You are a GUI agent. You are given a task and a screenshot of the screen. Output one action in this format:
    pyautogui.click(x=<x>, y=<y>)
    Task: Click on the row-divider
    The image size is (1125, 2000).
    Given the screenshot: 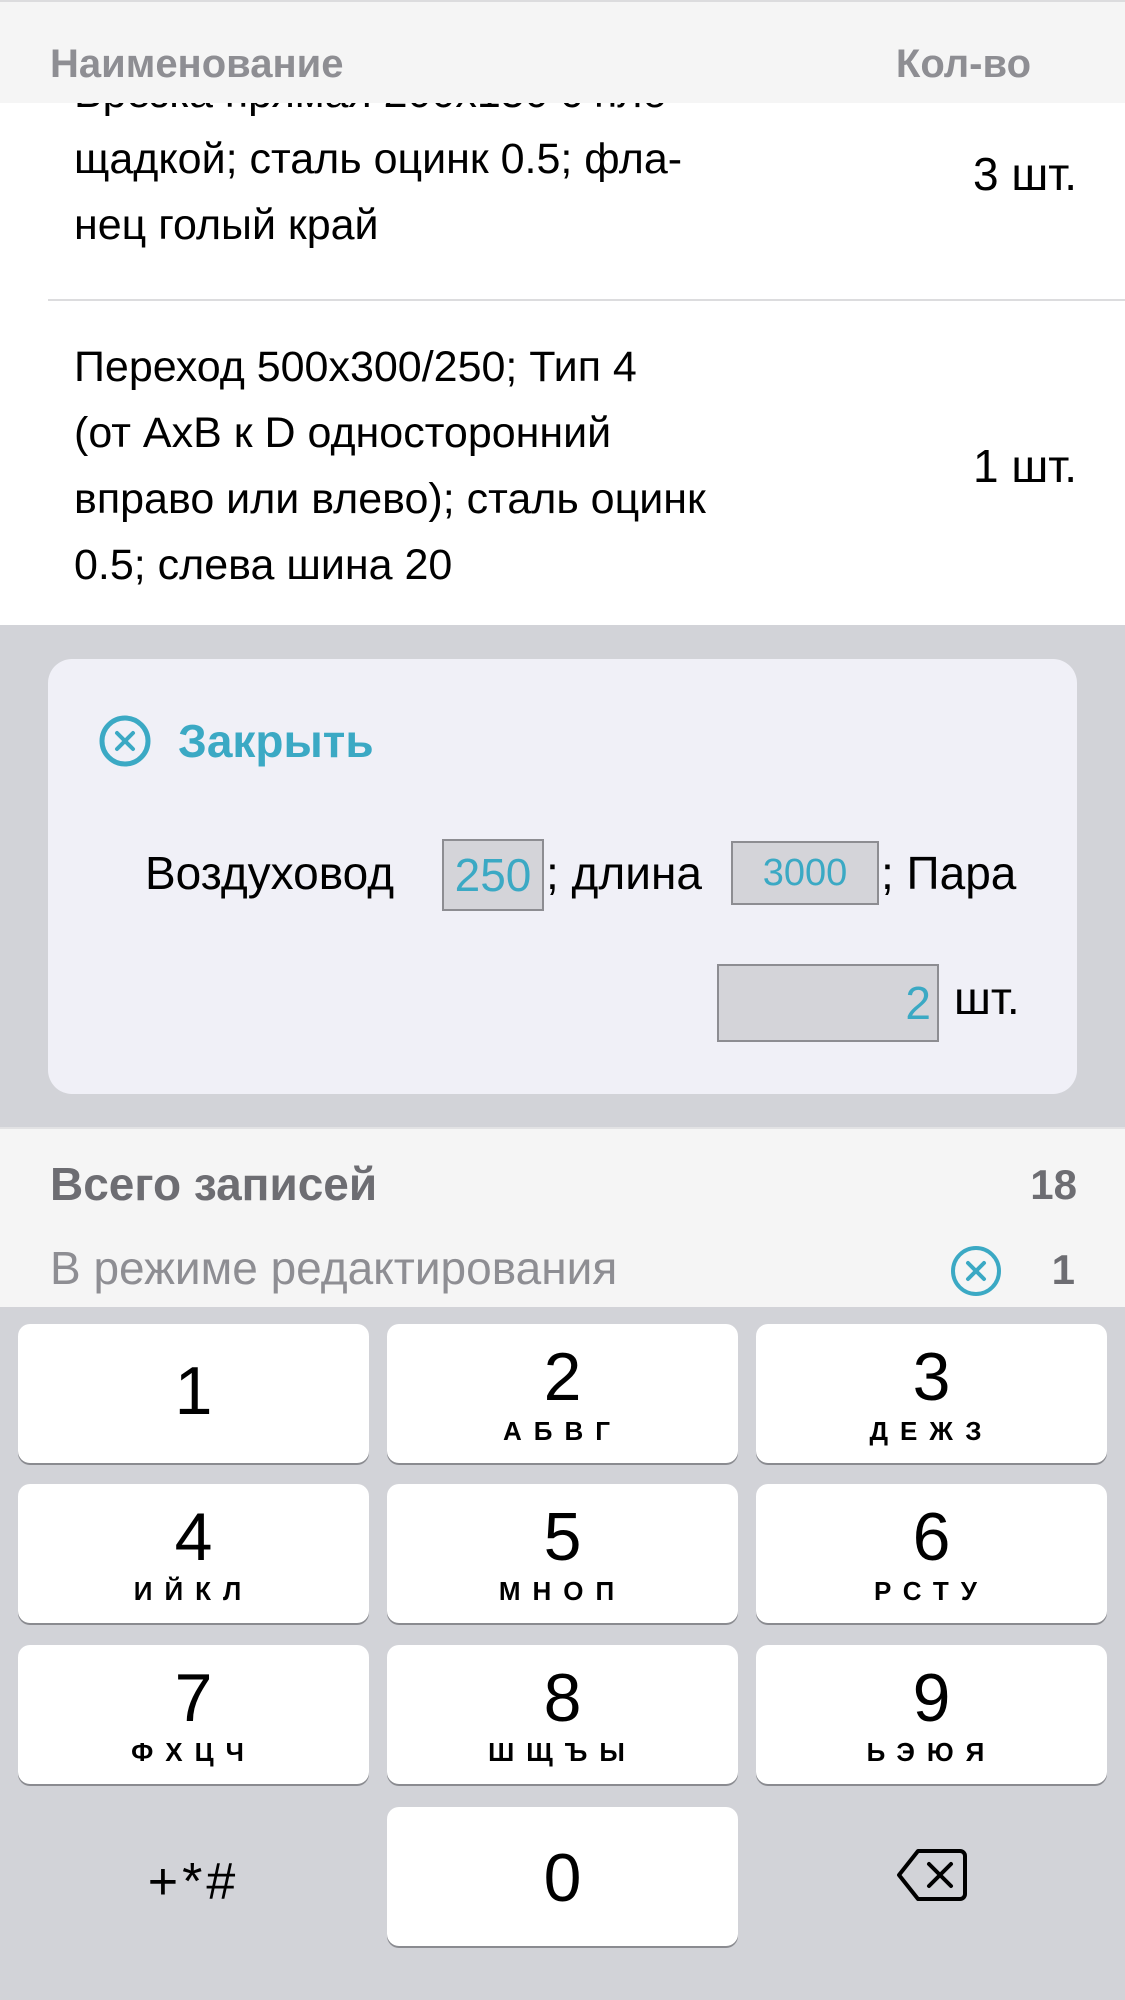 What is the action you would take?
    pyautogui.click(x=586, y=300)
    